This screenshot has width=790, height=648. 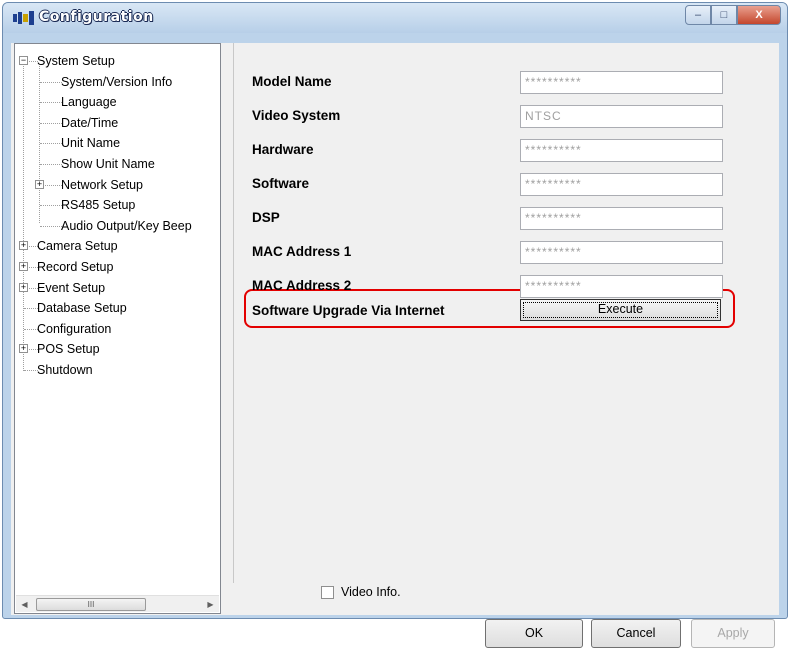 What do you see at coordinates (65, 370) in the screenshot?
I see `tree-item: Shutdown` at bounding box center [65, 370].